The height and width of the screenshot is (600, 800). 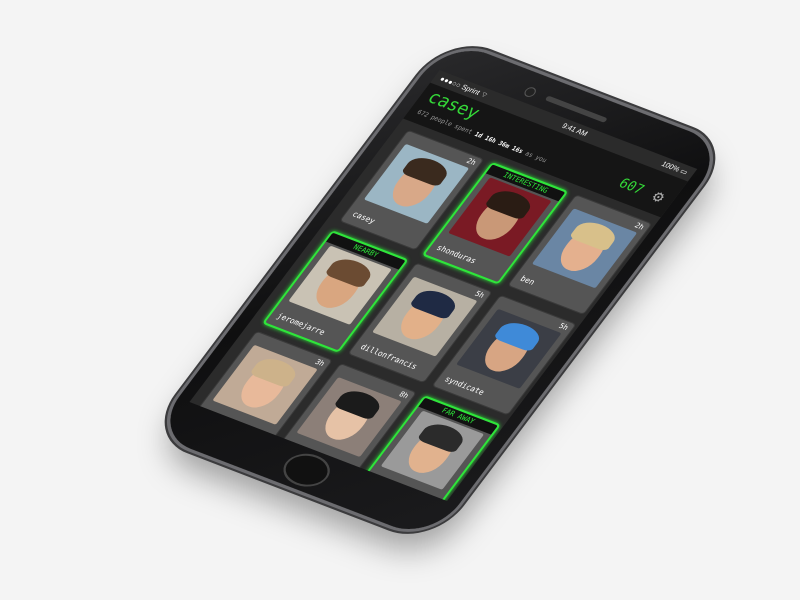 I want to click on card-username: ben, so click(x=528, y=280).